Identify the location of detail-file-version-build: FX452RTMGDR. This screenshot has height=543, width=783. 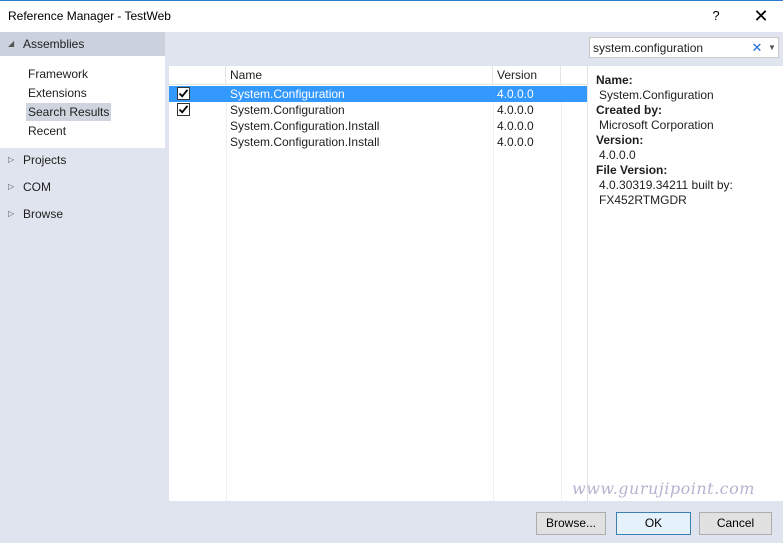
(643, 200).